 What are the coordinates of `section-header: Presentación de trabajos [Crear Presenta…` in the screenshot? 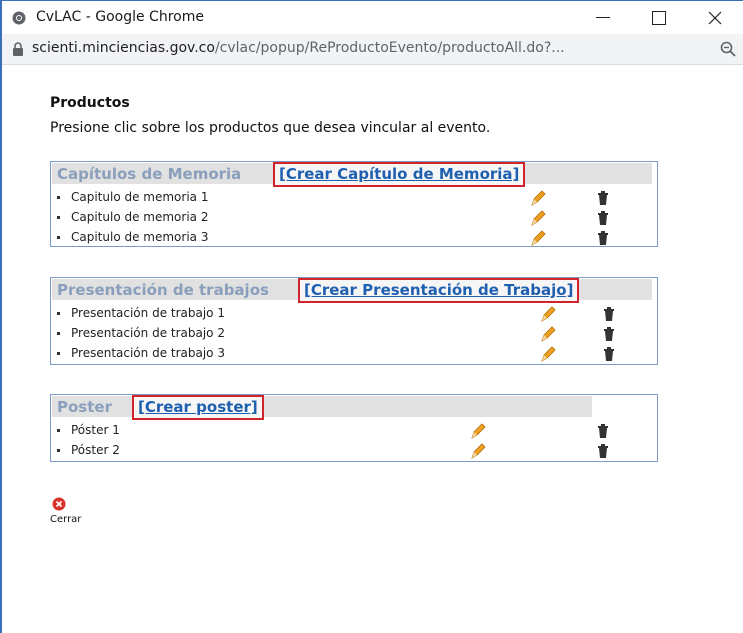 It's located at (352, 290).